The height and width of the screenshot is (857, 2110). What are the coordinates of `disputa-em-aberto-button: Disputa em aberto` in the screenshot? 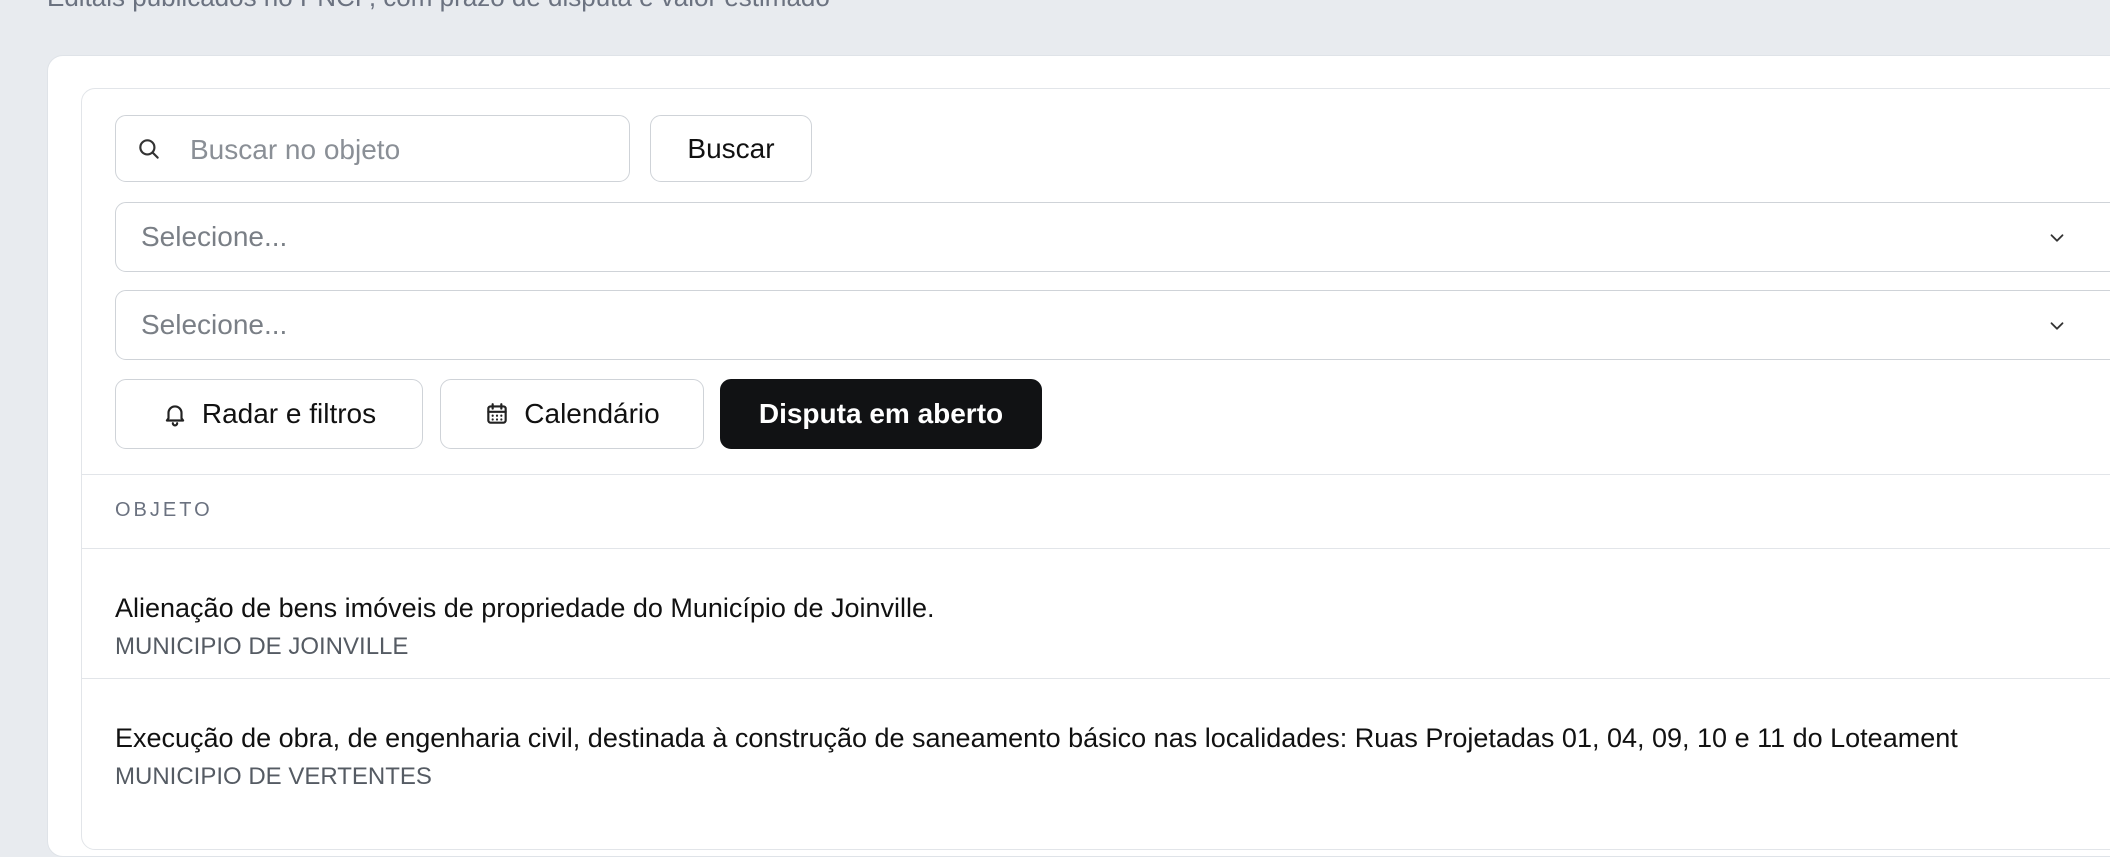 It's located at (881, 414).